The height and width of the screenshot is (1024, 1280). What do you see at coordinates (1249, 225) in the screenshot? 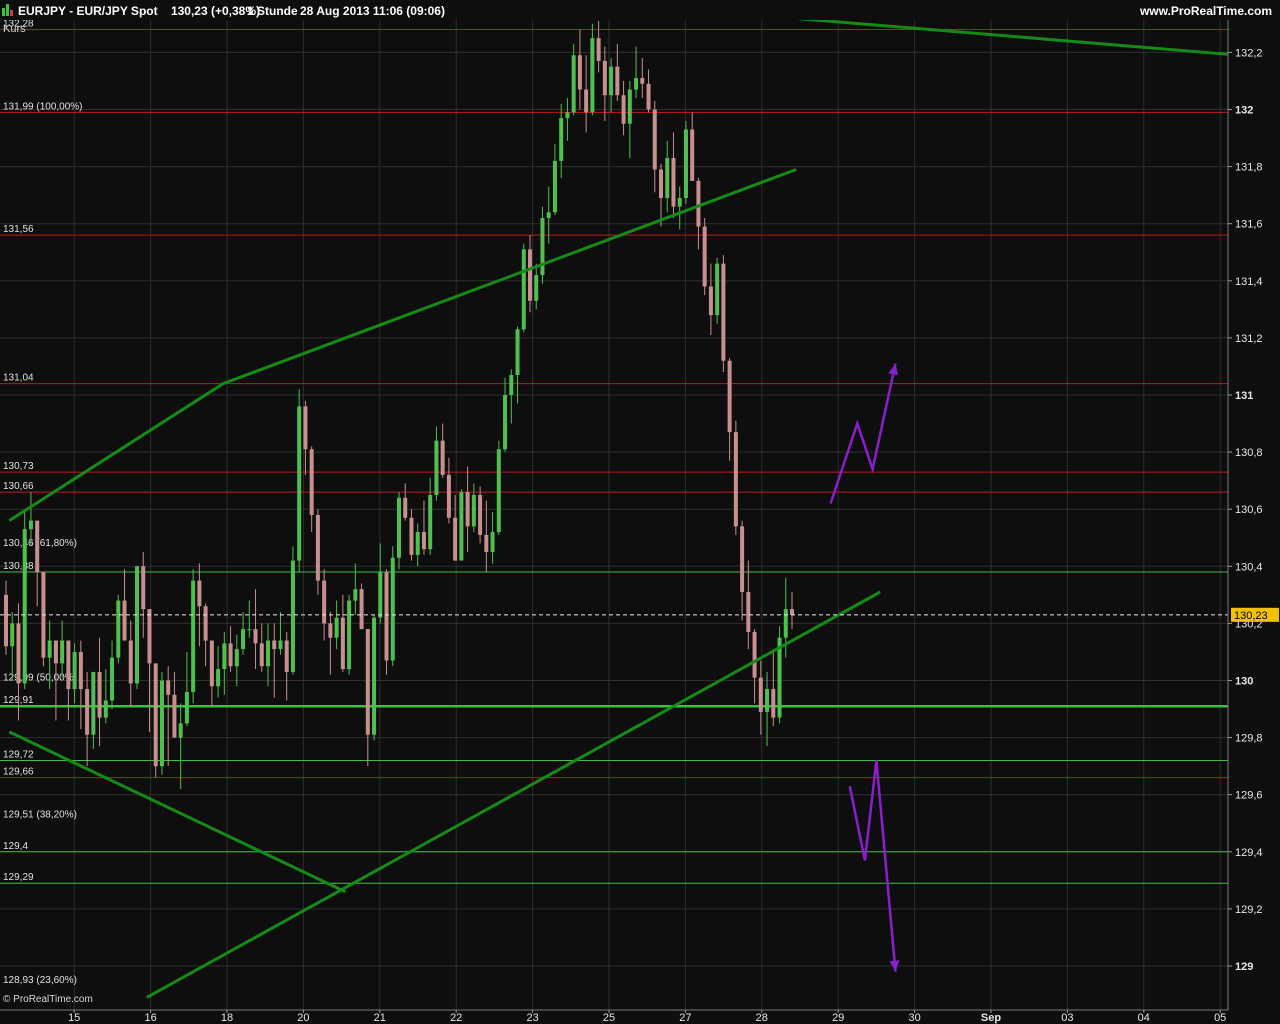
I see `y-tick-label: 131,6` at bounding box center [1249, 225].